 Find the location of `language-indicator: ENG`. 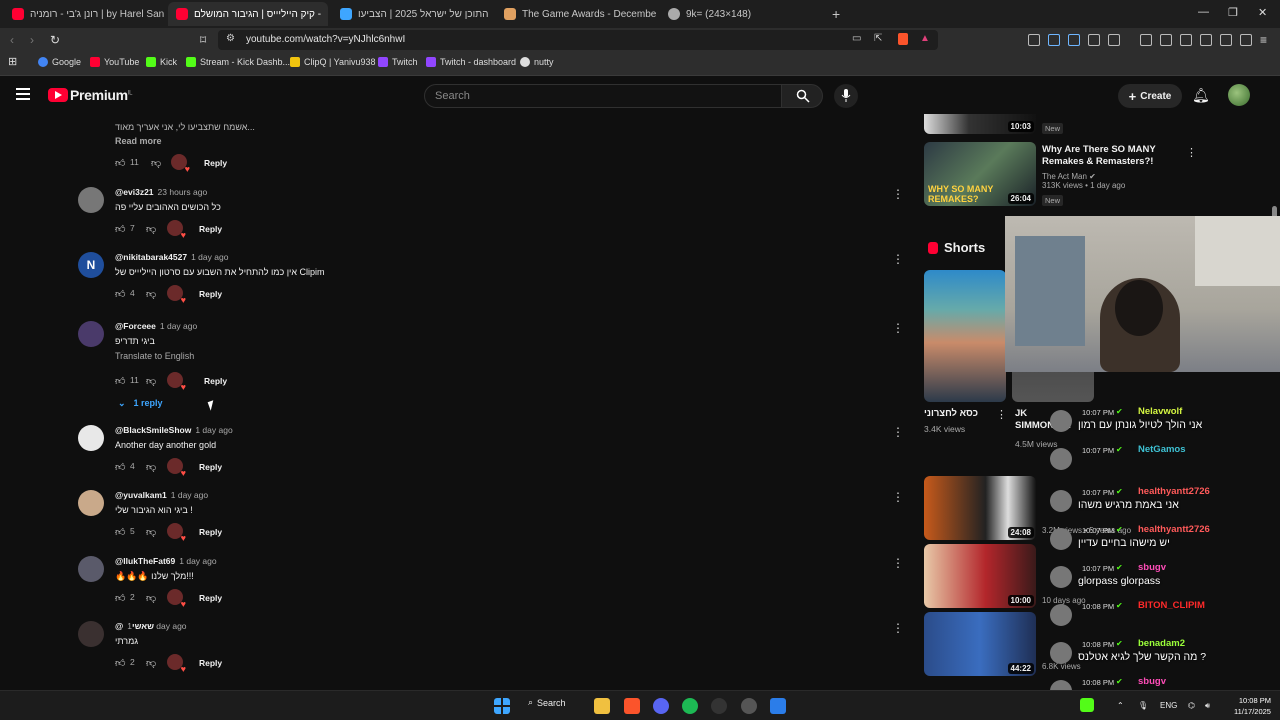

language-indicator: ENG is located at coordinates (1168, 705).